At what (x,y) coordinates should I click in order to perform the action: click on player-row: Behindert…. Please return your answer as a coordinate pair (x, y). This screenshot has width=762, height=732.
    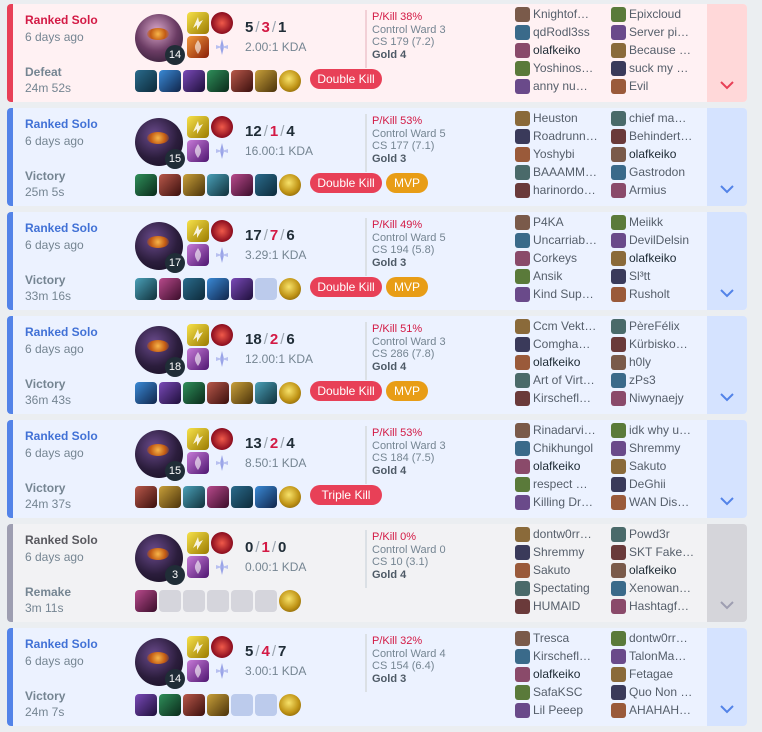
    Looking at the image, I should click on (658, 137).